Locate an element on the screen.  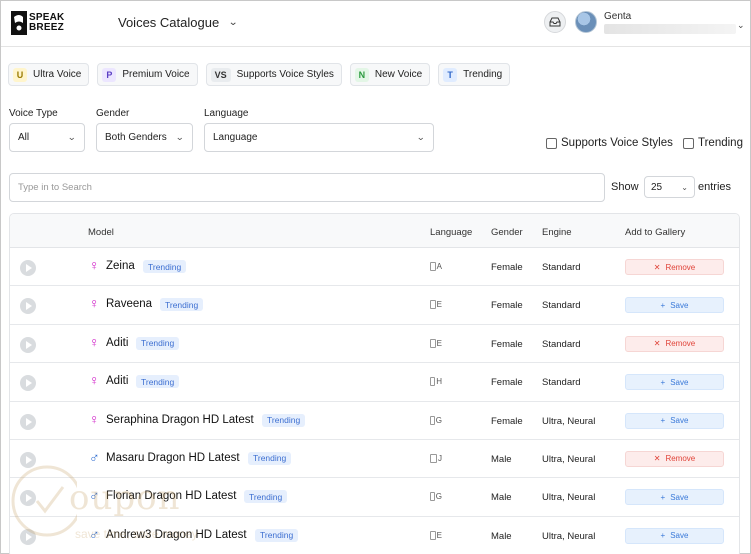
chip-label: Premium Voice is located at coordinates (156, 74).